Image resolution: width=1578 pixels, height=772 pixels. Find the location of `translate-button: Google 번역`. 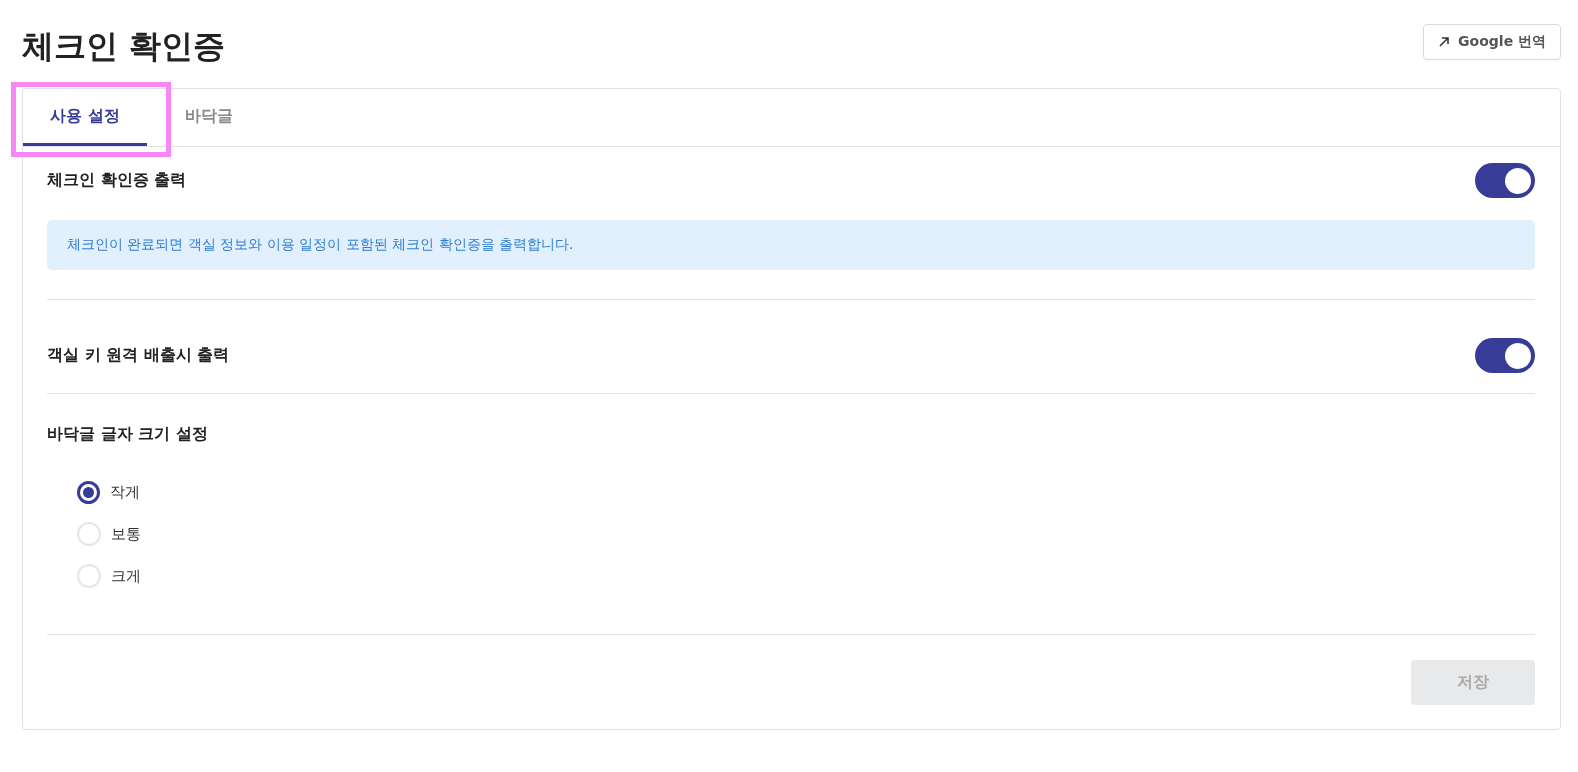

translate-button: Google 번역 is located at coordinates (1492, 42).